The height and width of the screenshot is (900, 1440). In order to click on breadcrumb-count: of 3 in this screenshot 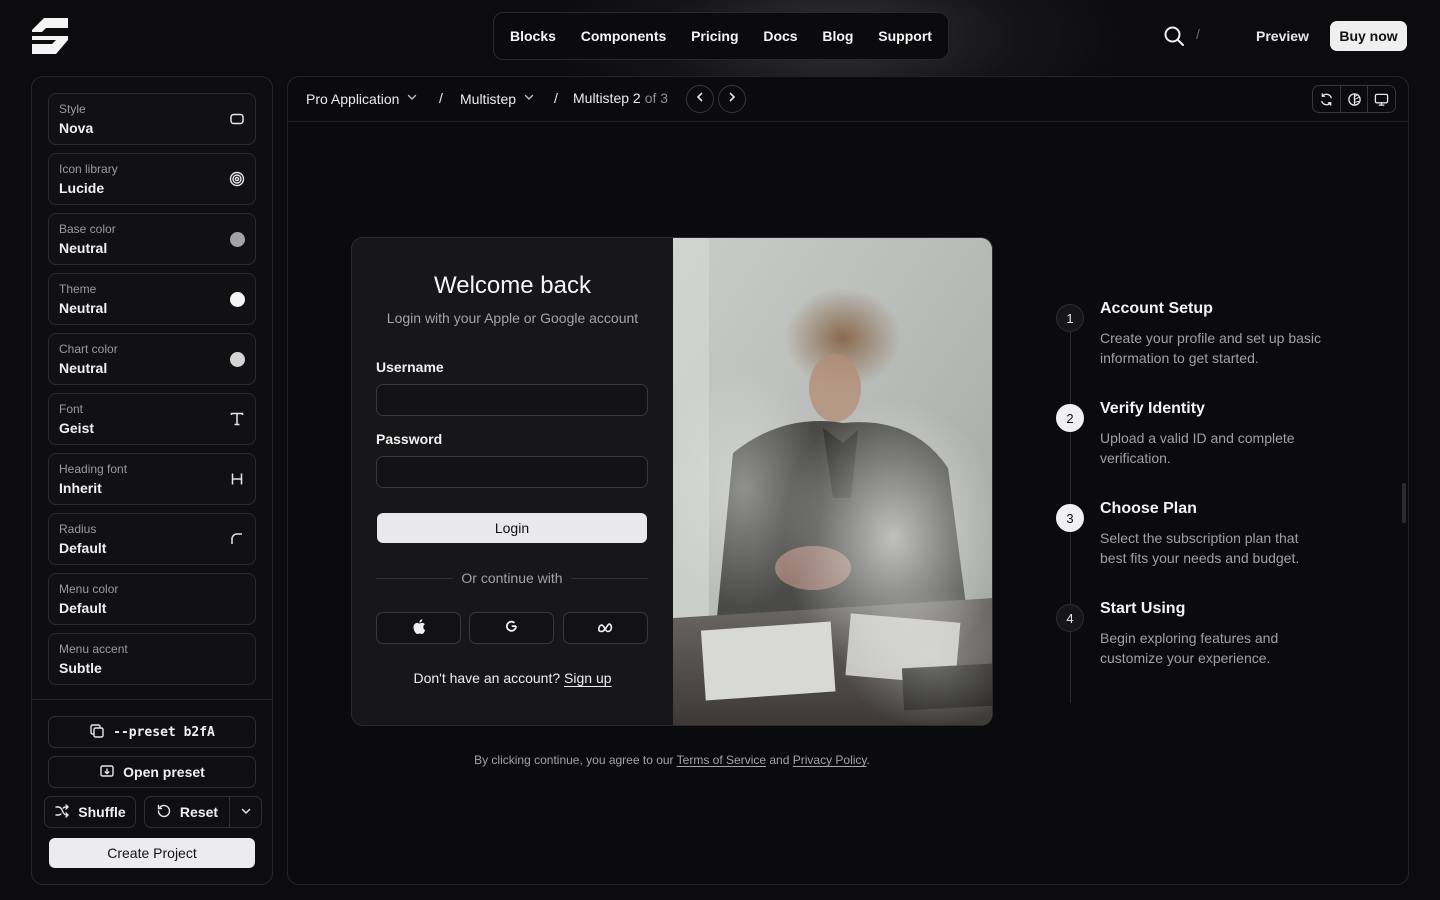, I will do `click(656, 98)`.